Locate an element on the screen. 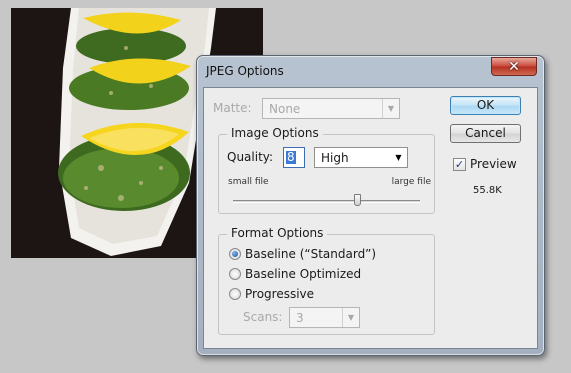 This screenshot has height=373, width=571. radio-label: Baseline (“Standard”) is located at coordinates (311, 254).